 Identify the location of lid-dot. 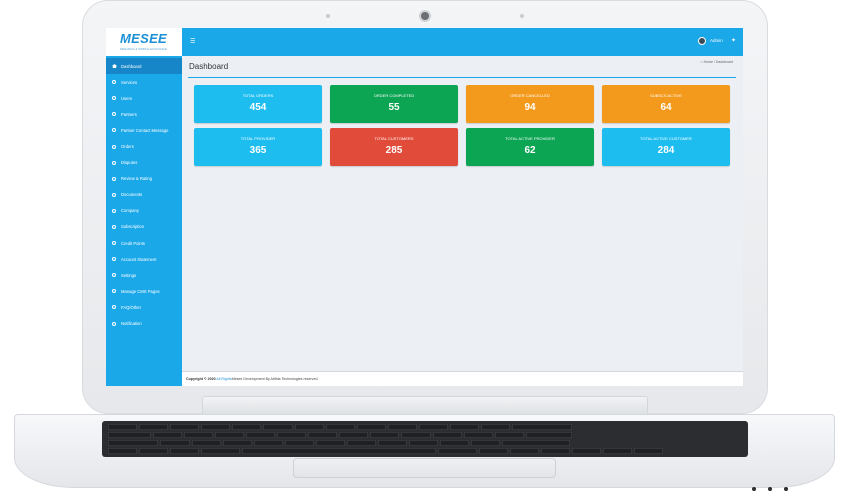
(522, 16).